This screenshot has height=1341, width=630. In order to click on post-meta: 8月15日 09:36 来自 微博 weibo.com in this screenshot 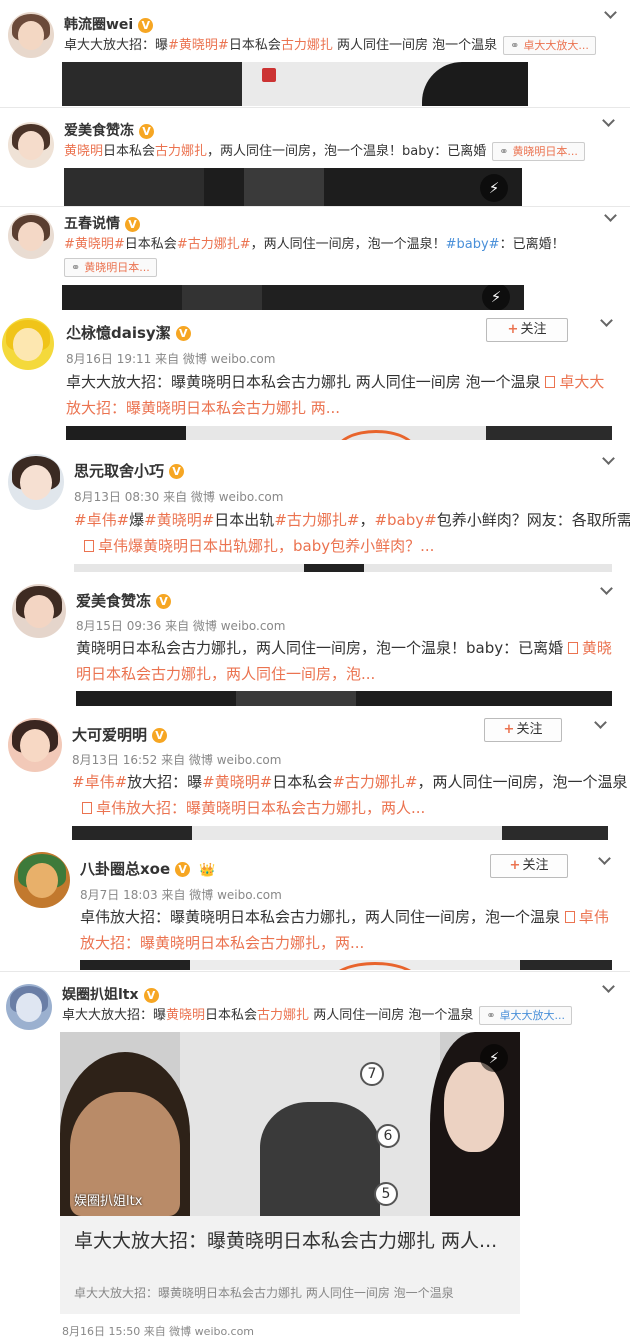, I will do `click(181, 626)`.